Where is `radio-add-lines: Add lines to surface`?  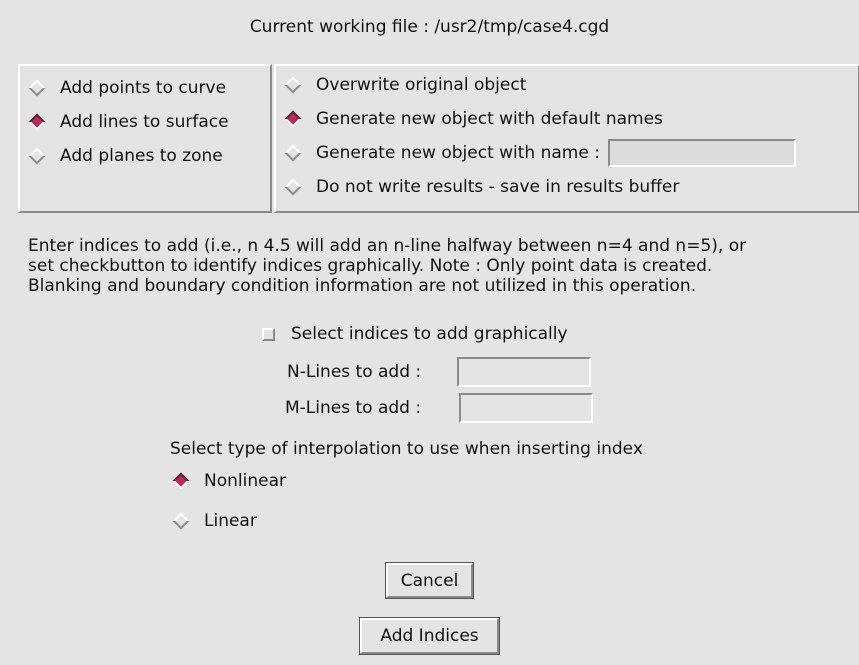 radio-add-lines: Add lines to surface is located at coordinates (149, 122).